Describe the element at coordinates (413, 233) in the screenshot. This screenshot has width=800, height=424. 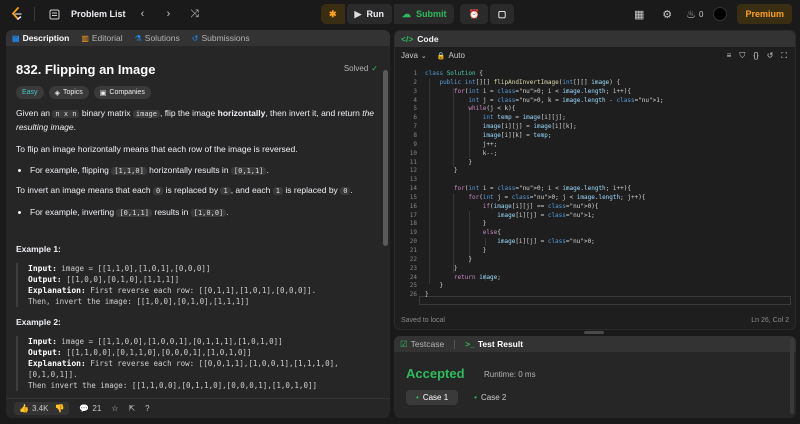
I see `line-number: 19` at that location.